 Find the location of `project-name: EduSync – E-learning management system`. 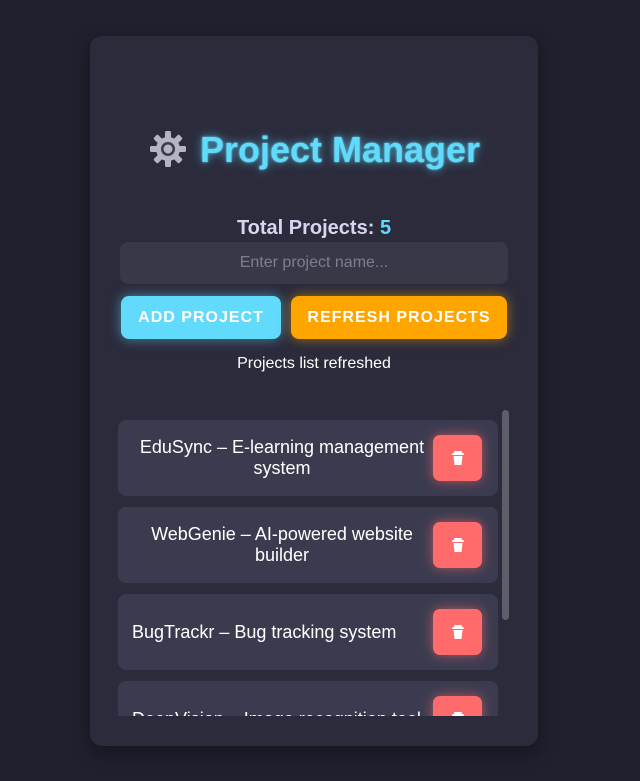

project-name: EduSync – E-learning management system is located at coordinates (282, 457).